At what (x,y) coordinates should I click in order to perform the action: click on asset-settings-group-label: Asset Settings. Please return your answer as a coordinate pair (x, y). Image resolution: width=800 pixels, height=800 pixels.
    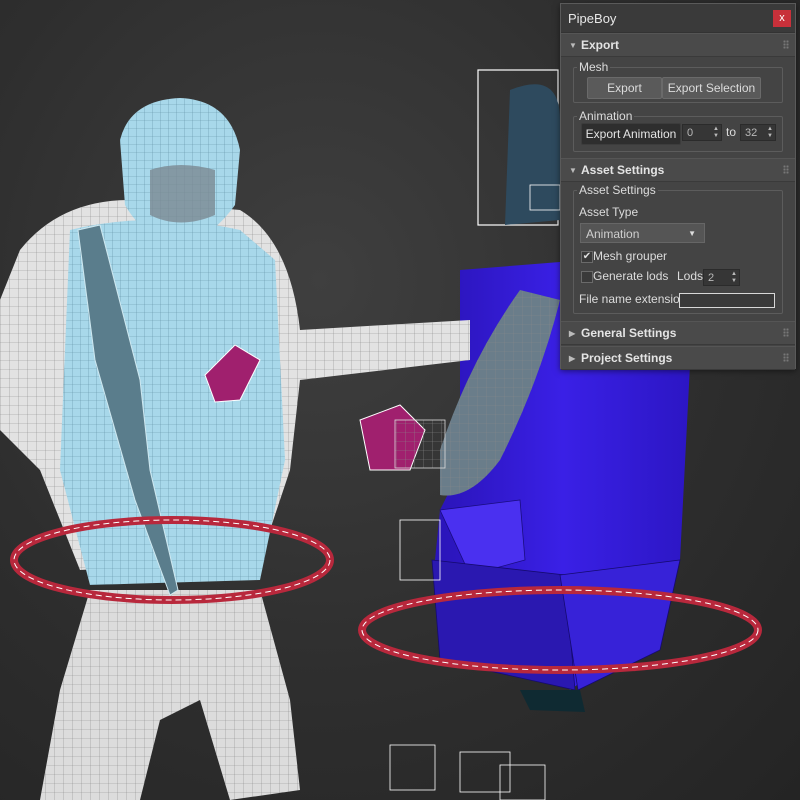
    Looking at the image, I should click on (617, 190).